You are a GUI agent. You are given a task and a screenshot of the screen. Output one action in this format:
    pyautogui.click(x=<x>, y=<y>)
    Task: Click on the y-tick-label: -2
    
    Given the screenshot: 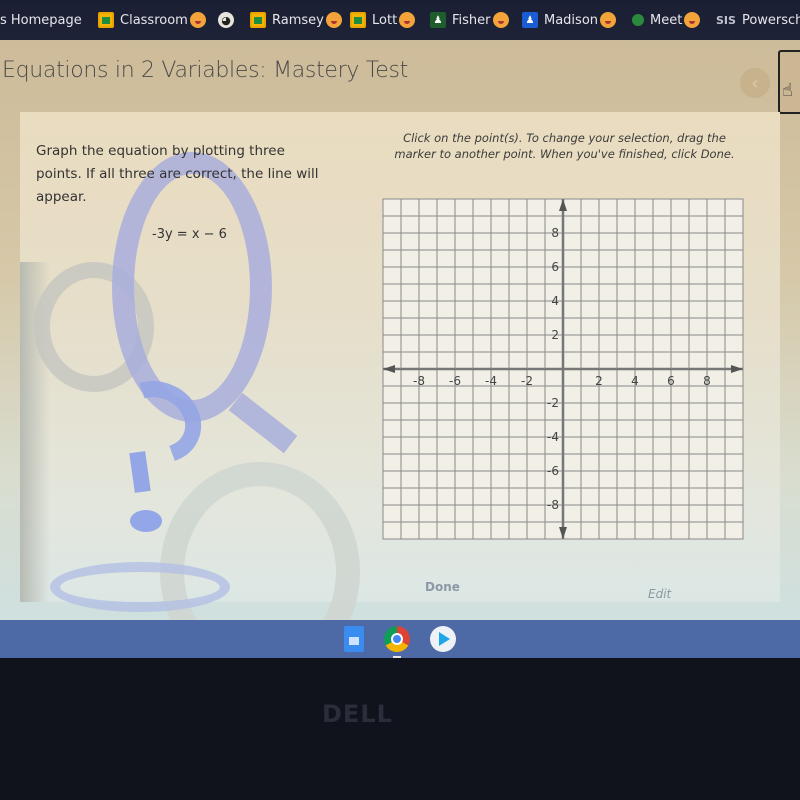 What is the action you would take?
    pyautogui.click(x=553, y=403)
    